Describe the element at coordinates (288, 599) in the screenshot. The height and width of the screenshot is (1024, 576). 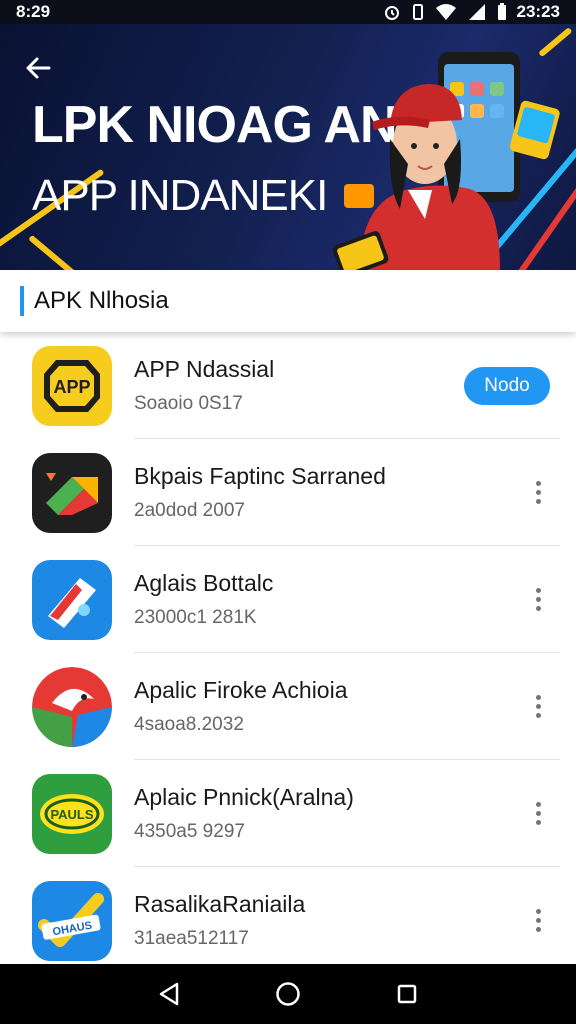
I see `list-item: Aglais Bottalc 23000c1 281K` at that location.